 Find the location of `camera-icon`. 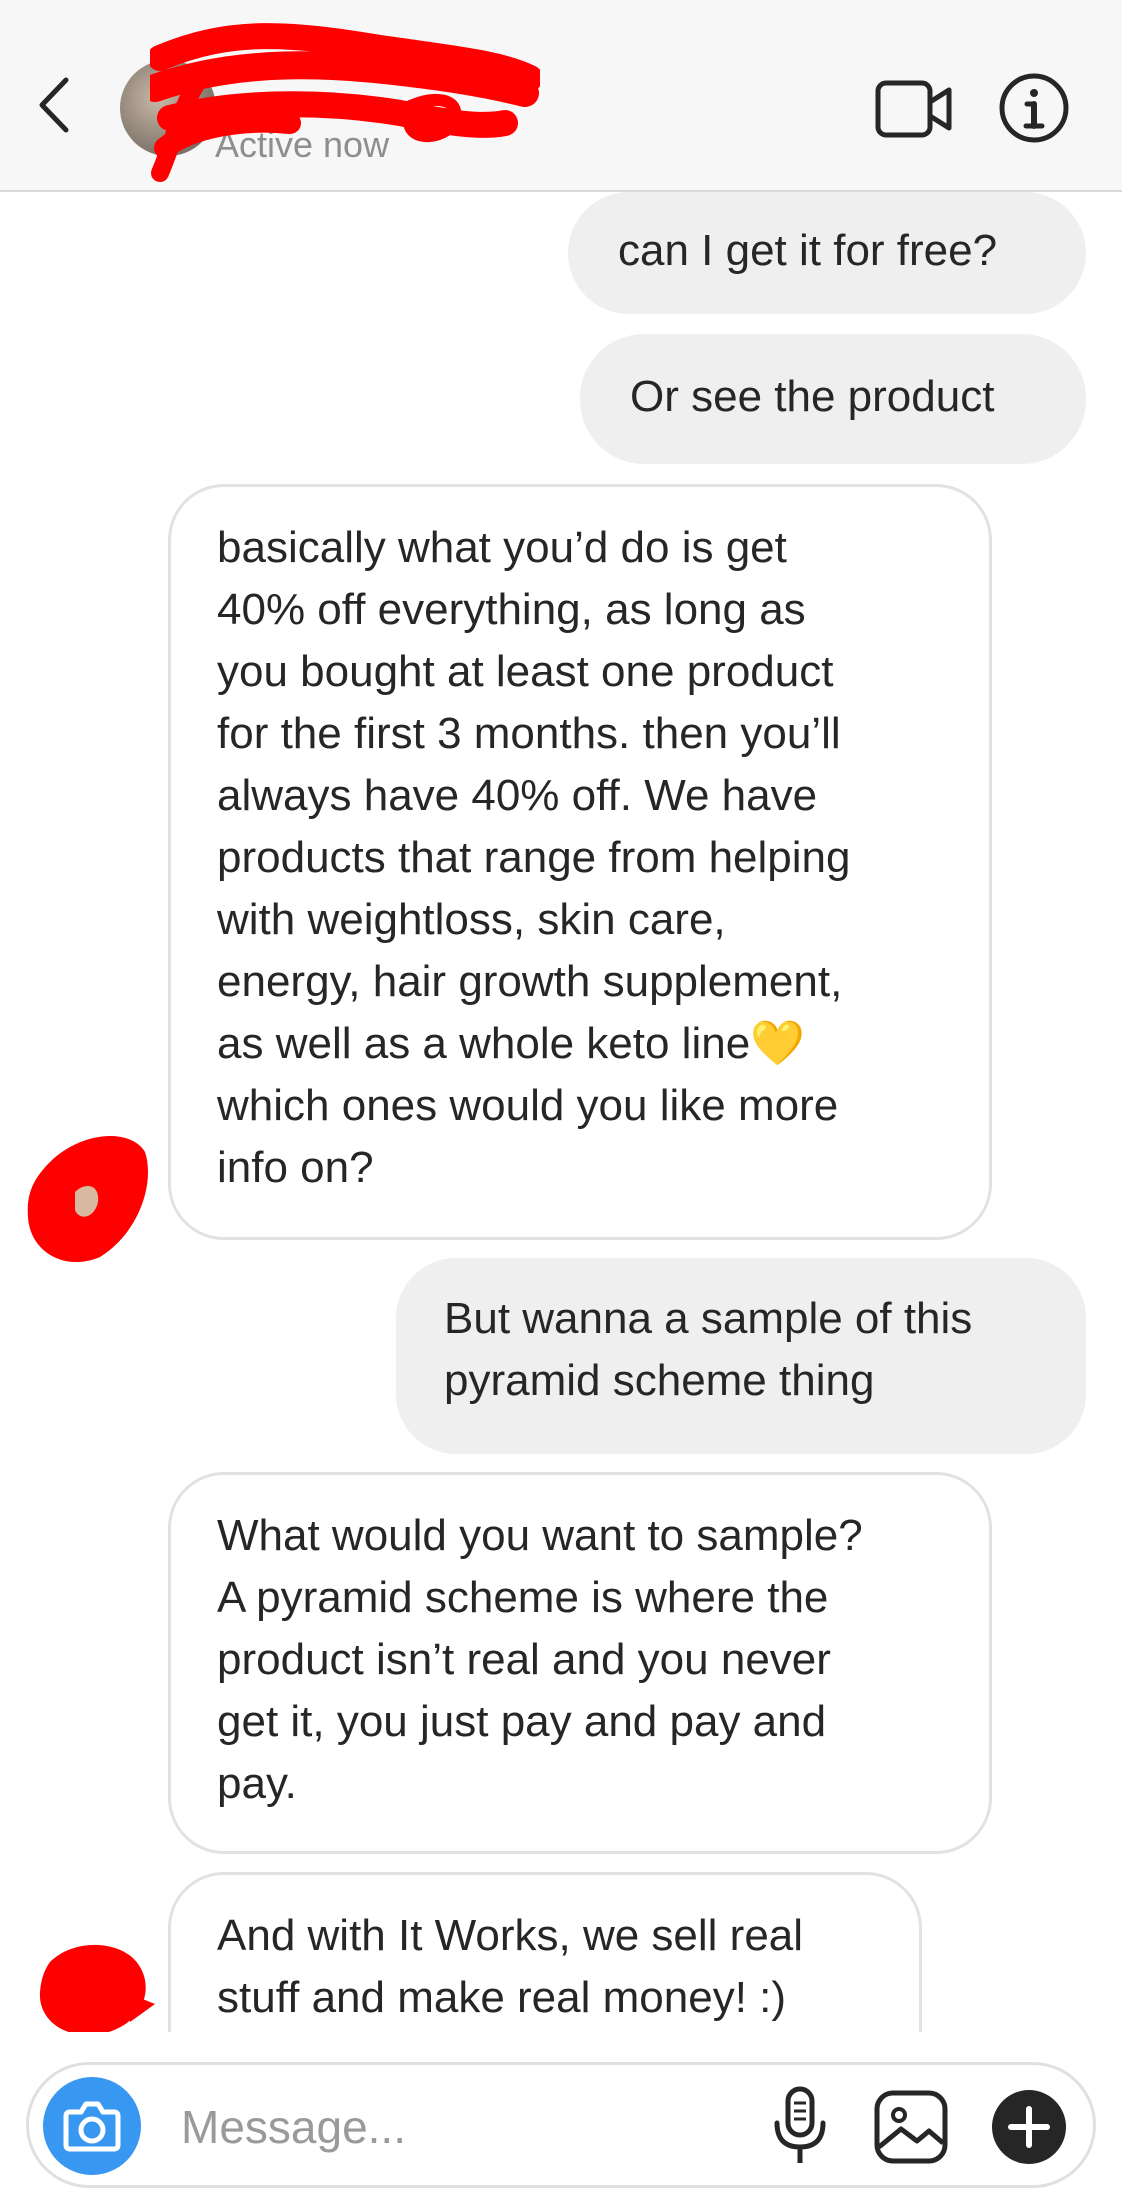

camera-icon is located at coordinates (92, 2126).